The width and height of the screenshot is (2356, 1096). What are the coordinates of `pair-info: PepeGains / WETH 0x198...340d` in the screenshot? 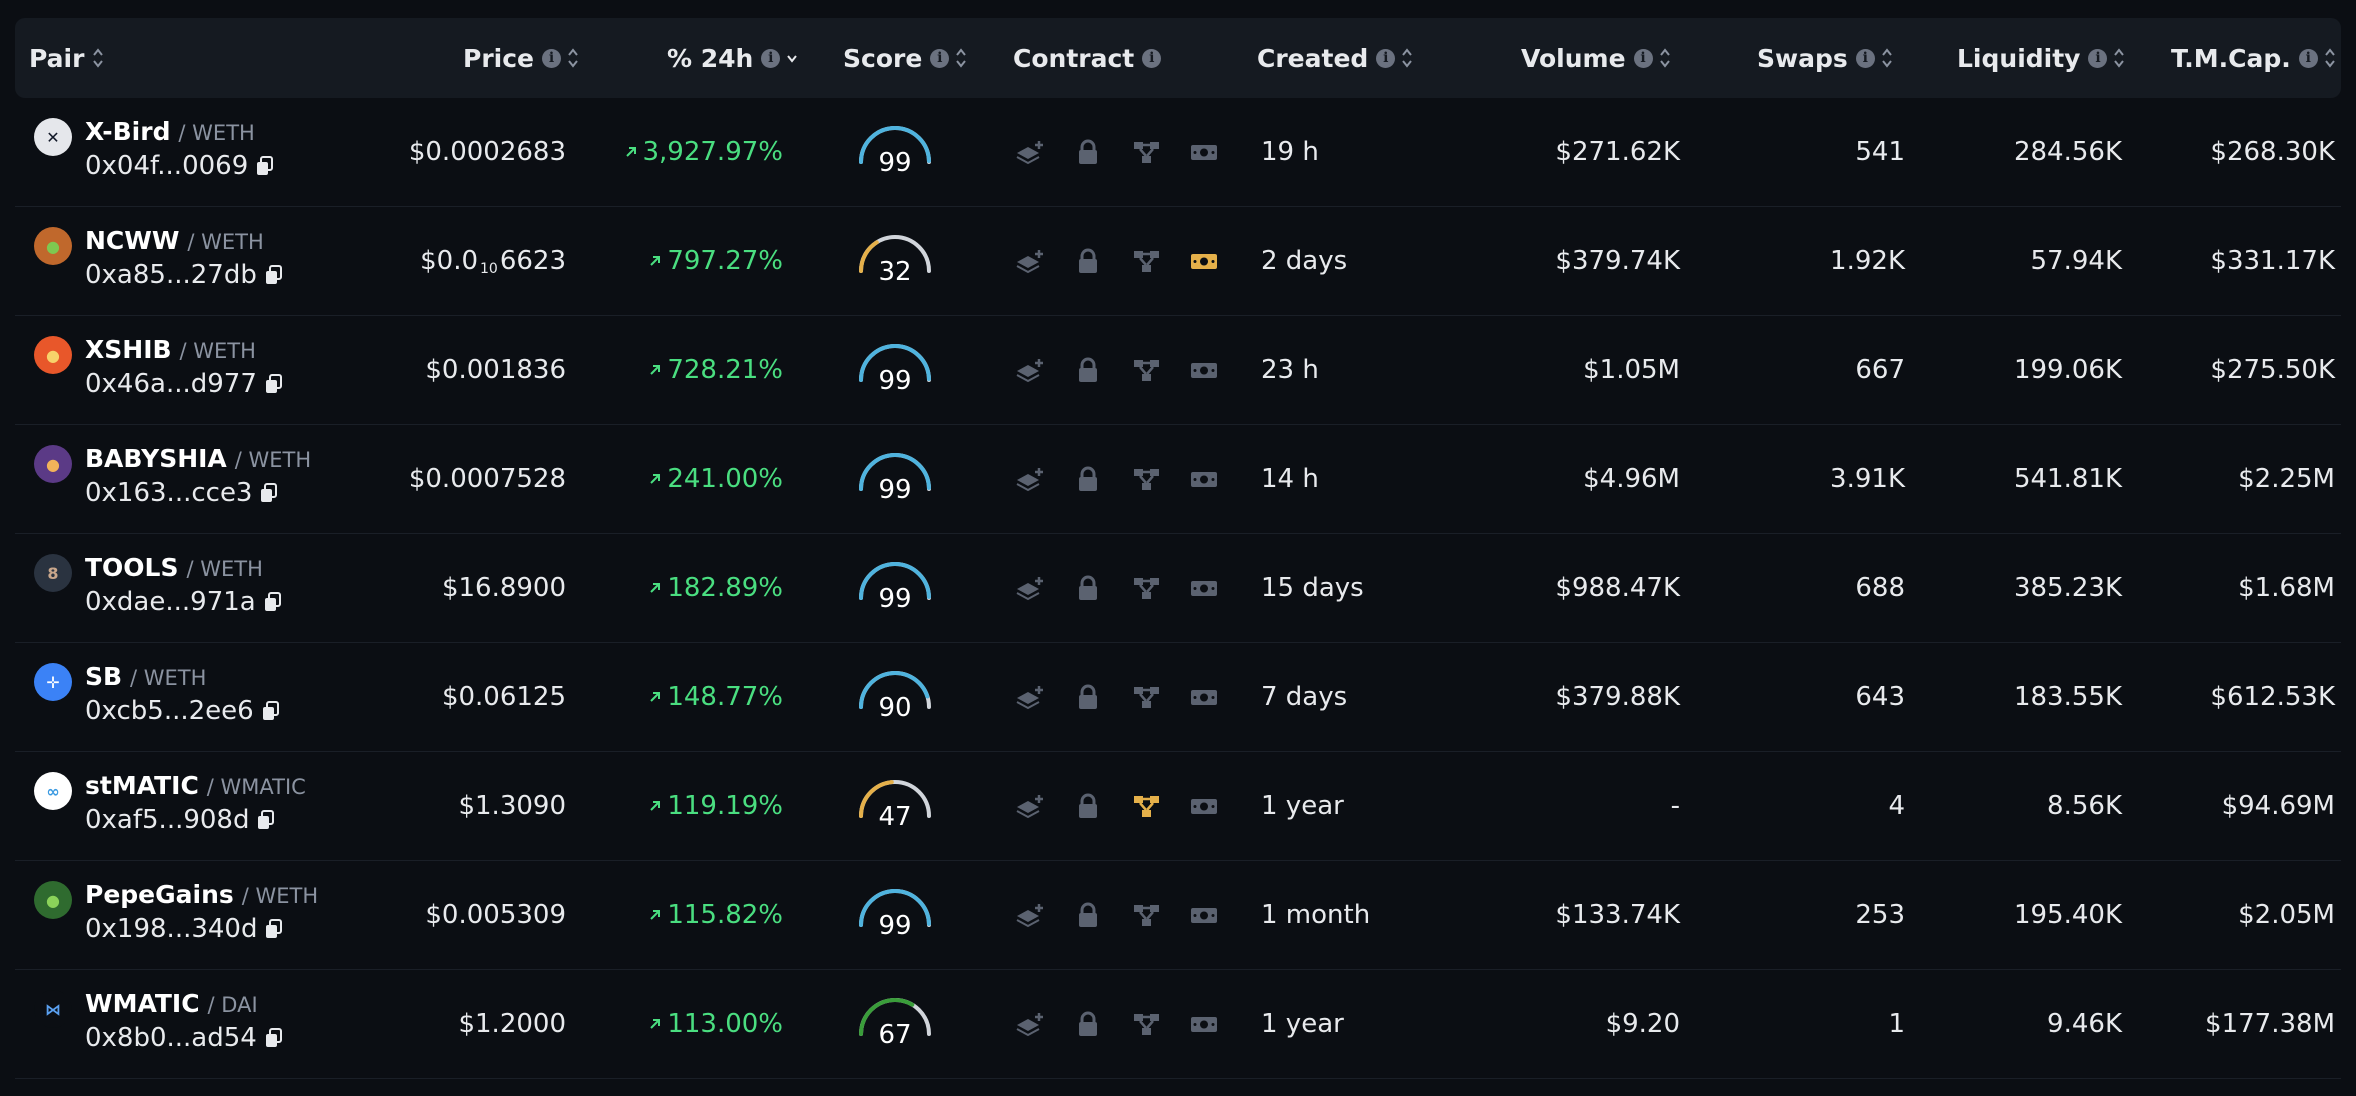 It's located at (201, 912).